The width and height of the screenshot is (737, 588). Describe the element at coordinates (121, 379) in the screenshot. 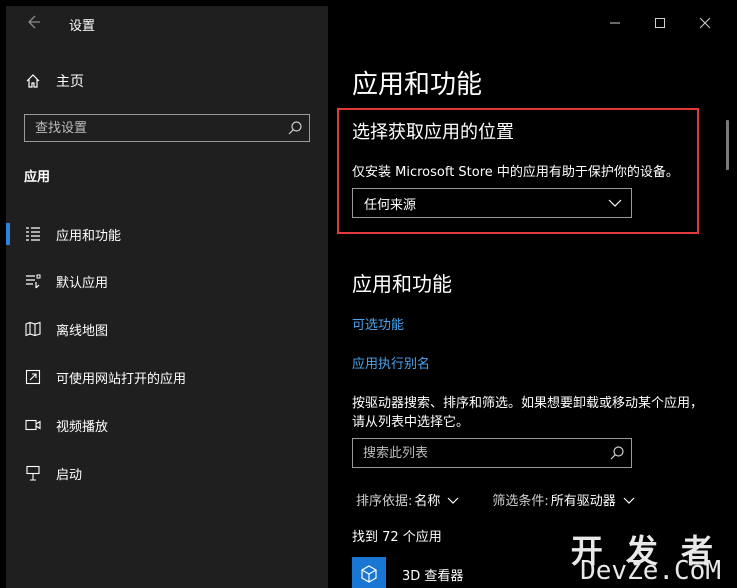

I see `sidebar-item-label: 可使用网站打开的应用` at that location.